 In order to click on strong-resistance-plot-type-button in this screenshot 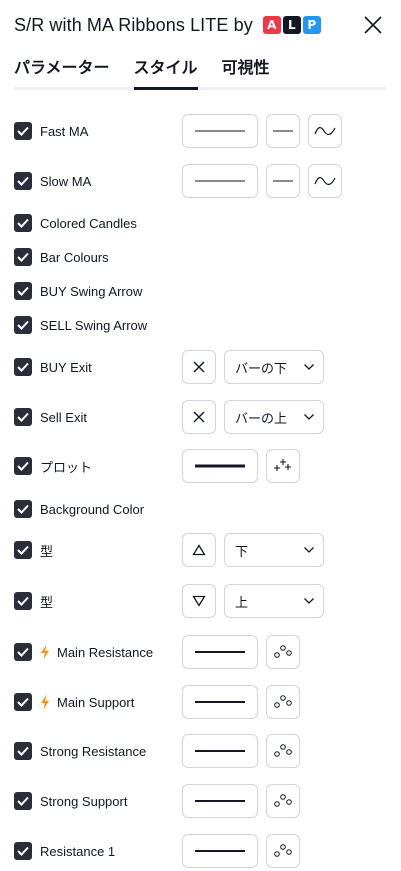, I will do `click(283, 751)`.